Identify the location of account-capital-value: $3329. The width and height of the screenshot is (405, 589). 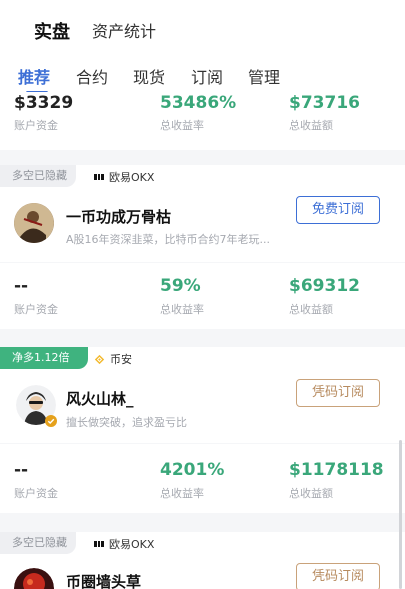
(44, 103).